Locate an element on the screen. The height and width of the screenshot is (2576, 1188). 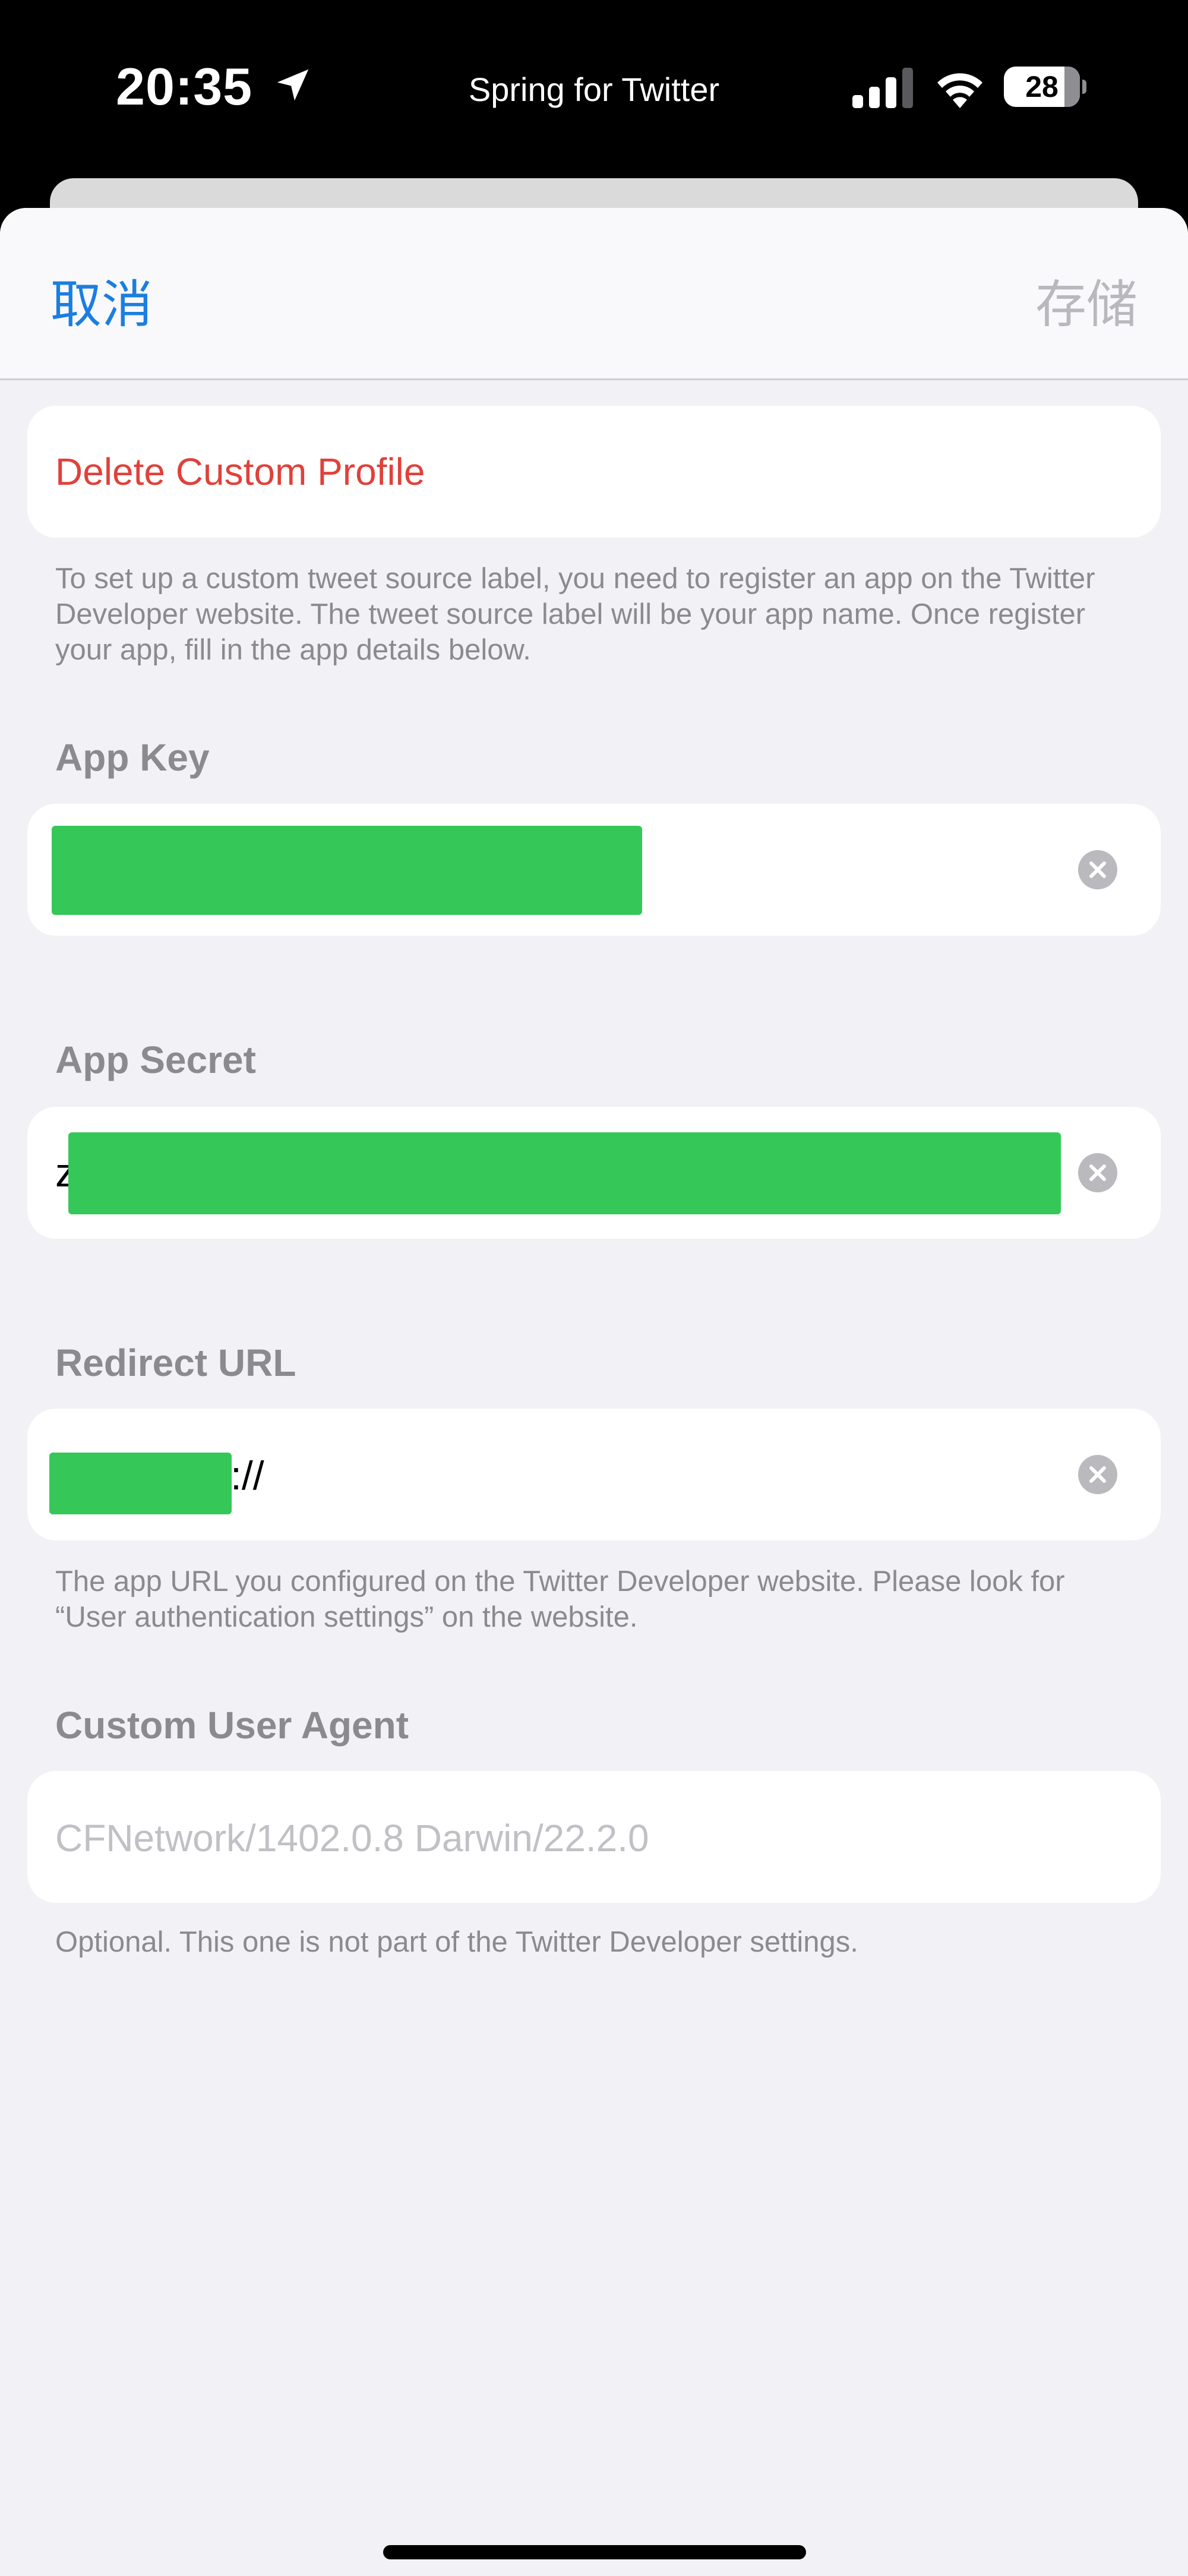
clear-redirect-url-icon is located at coordinates (1097, 1474).